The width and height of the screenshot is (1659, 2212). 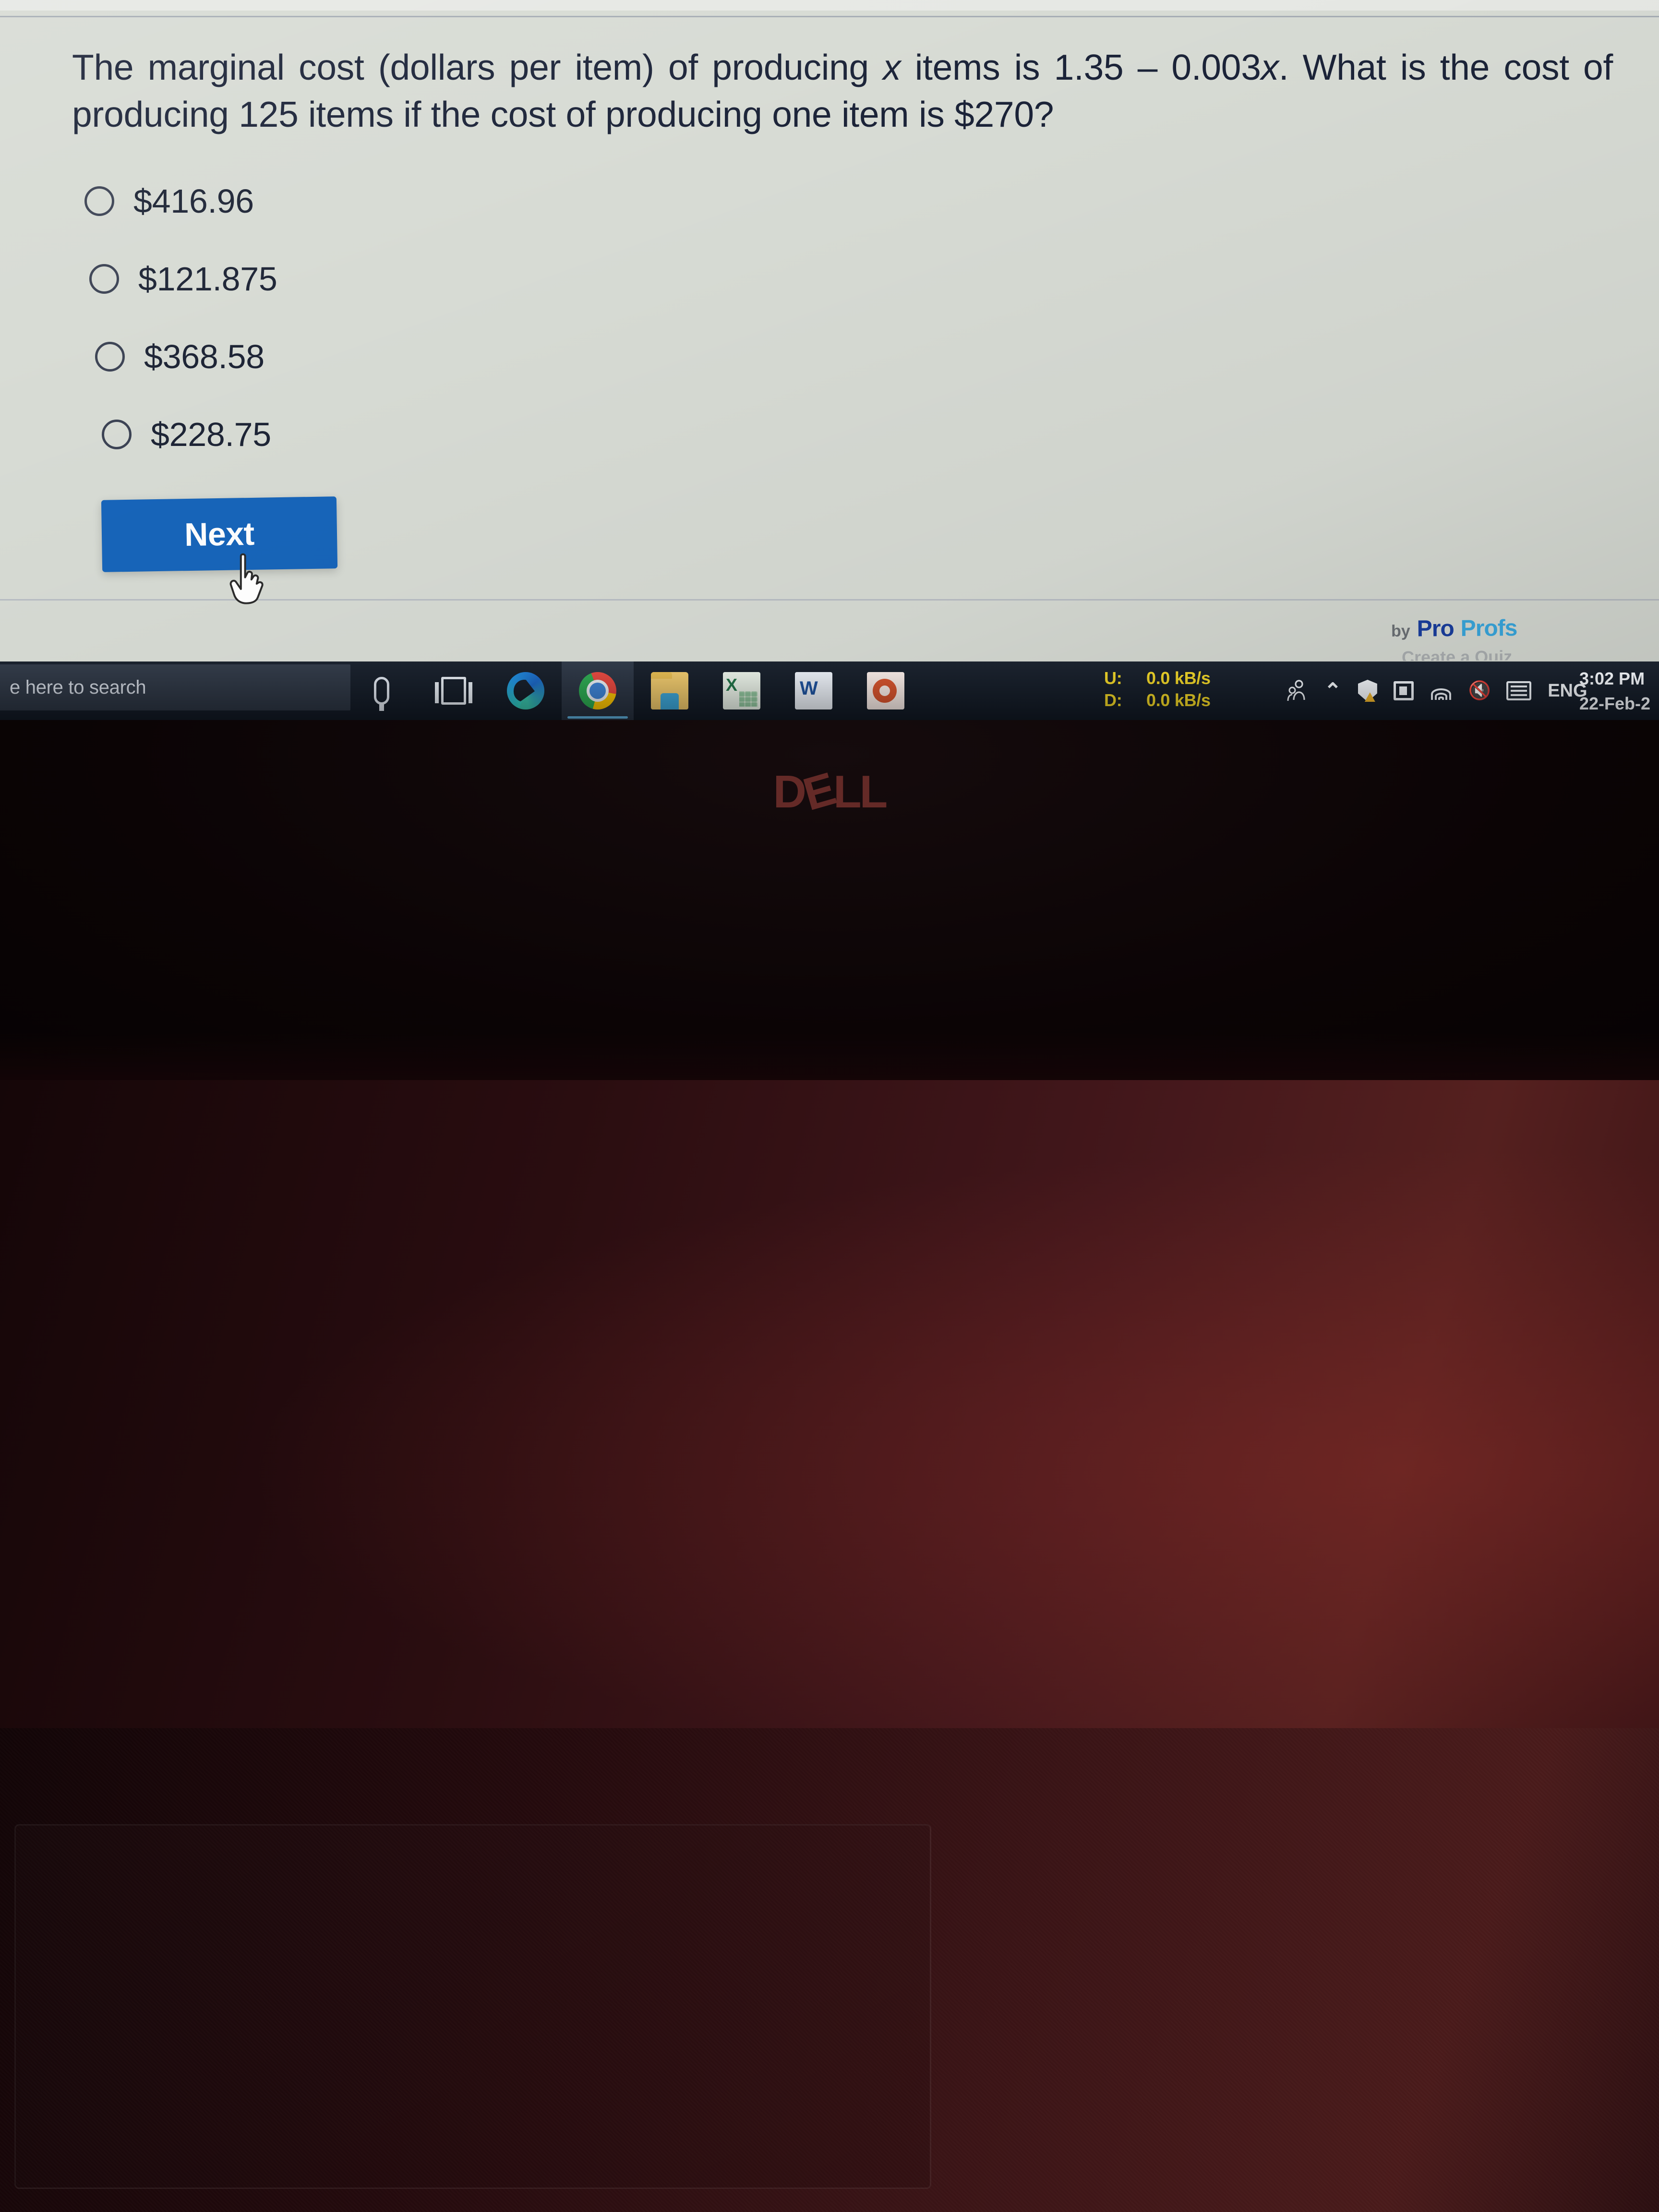 I want to click on cortana-microphone-button, so click(x=382, y=690).